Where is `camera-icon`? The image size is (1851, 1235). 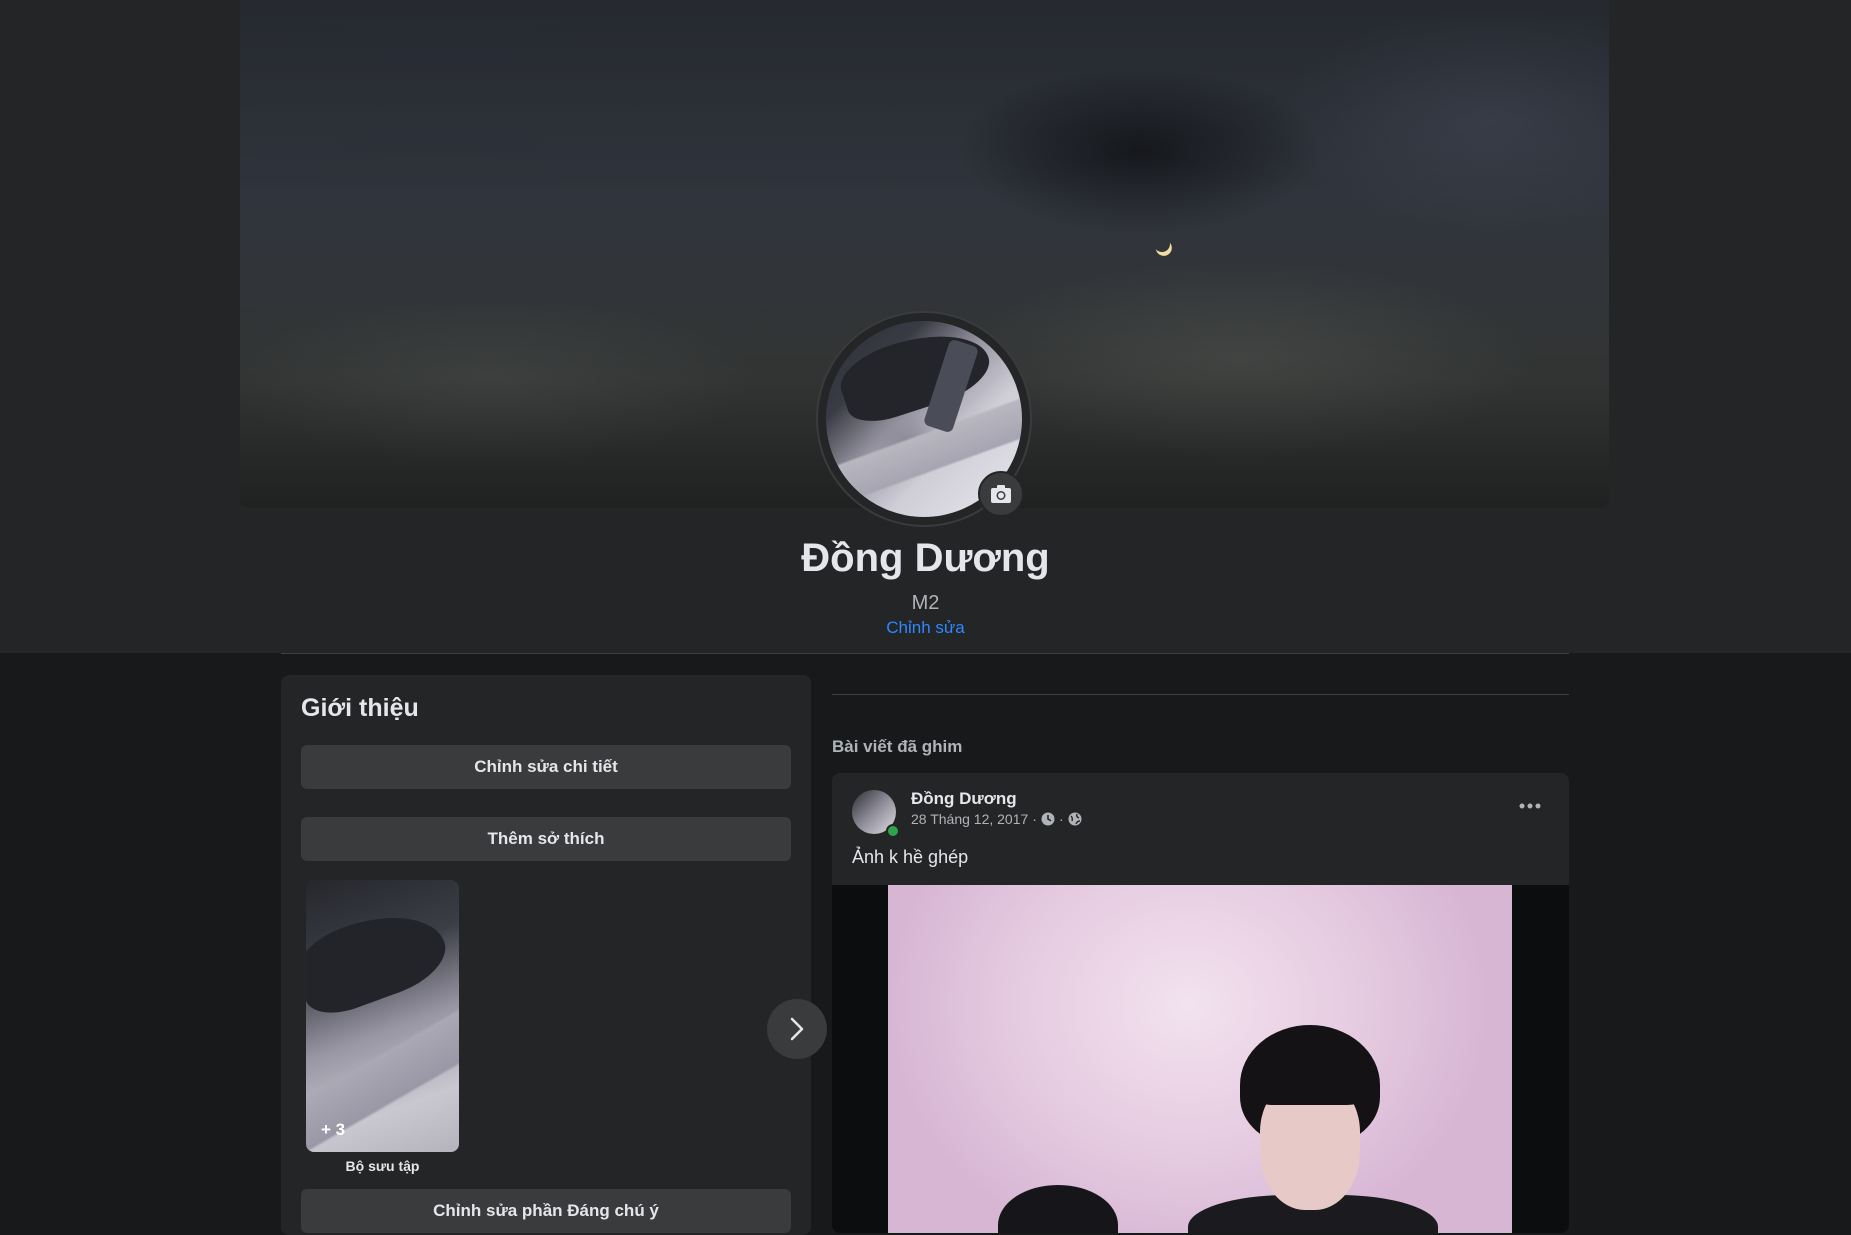 camera-icon is located at coordinates (1001, 494).